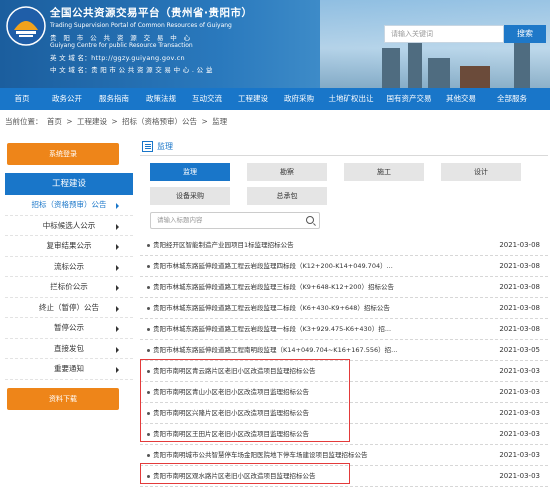  I want to click on list-item: 贵阳市南明区观水路片区老旧小区改造项目监理招标公告 2021-03-03, so click(344, 476).